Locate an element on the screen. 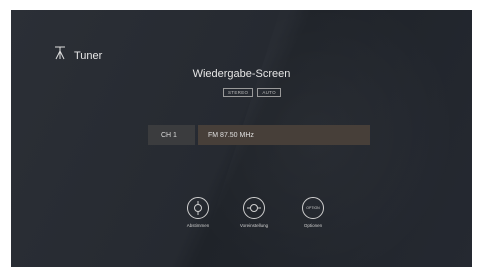  stereo-badge: STEREO is located at coordinates (238, 92).